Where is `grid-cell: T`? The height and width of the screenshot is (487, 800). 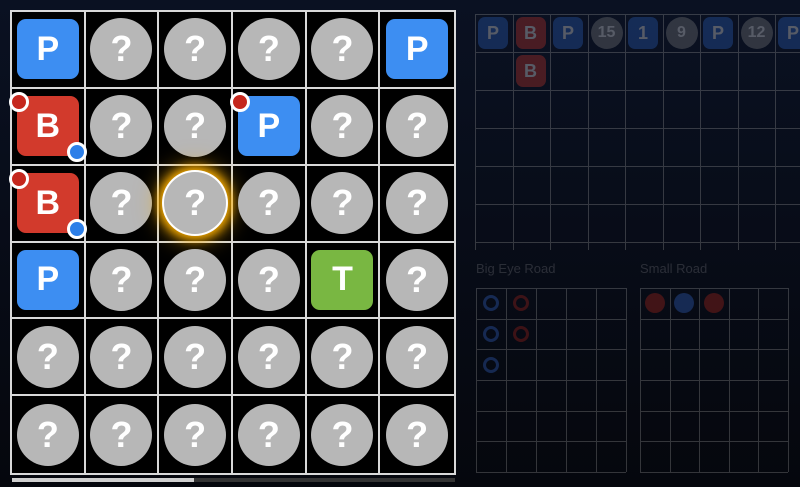 grid-cell: T is located at coordinates (343, 281).